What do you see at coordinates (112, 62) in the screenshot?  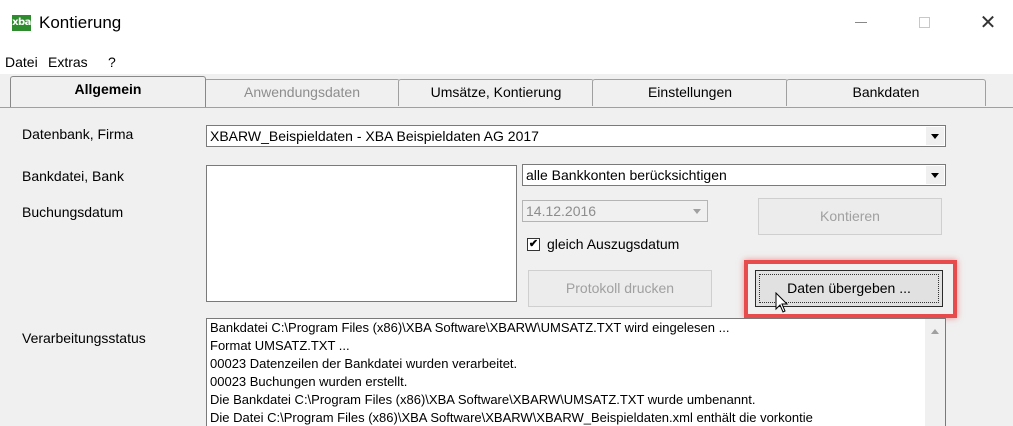 I see `menu-help: ?` at bounding box center [112, 62].